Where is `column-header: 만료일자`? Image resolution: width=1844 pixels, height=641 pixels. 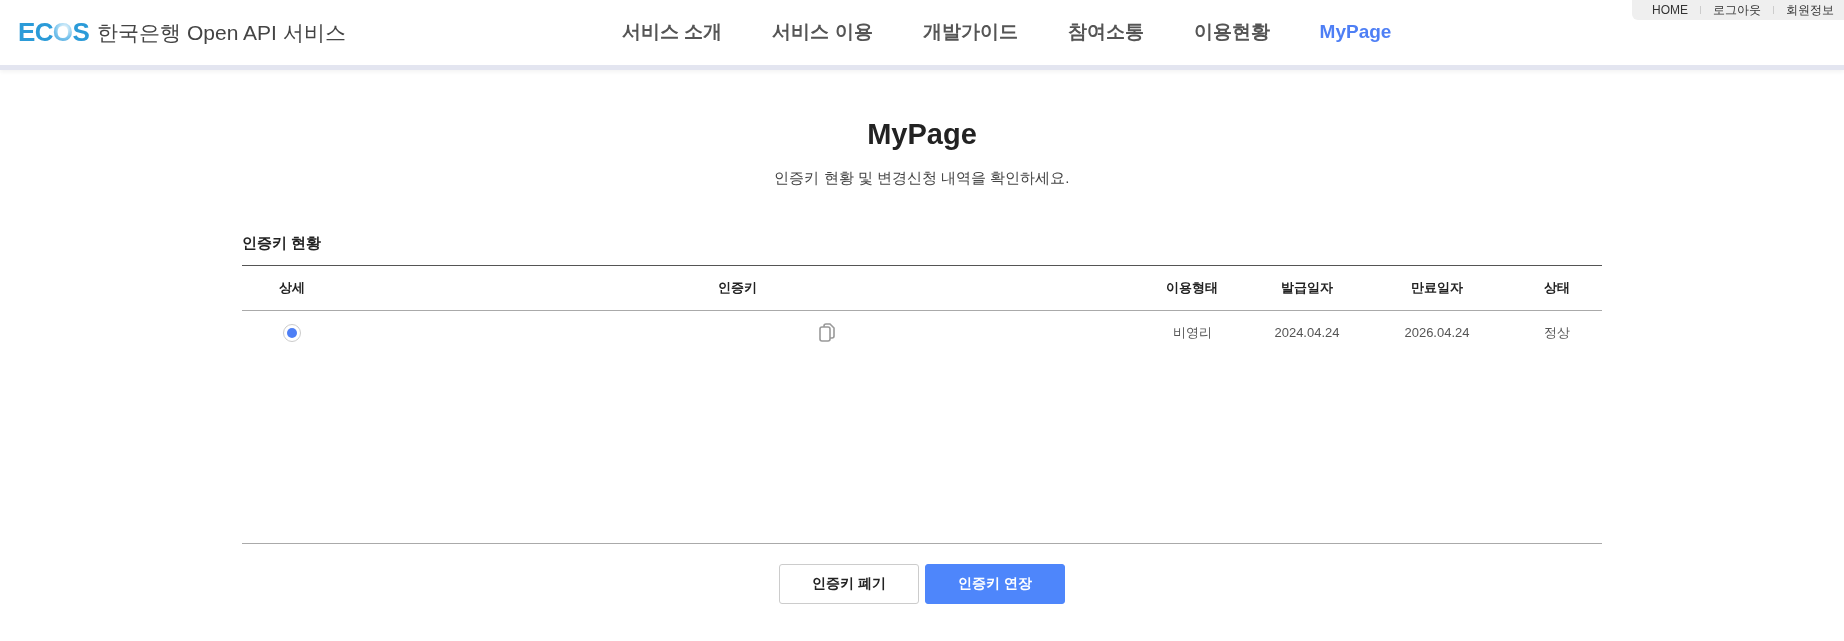 column-header: 만료일자 is located at coordinates (1437, 287).